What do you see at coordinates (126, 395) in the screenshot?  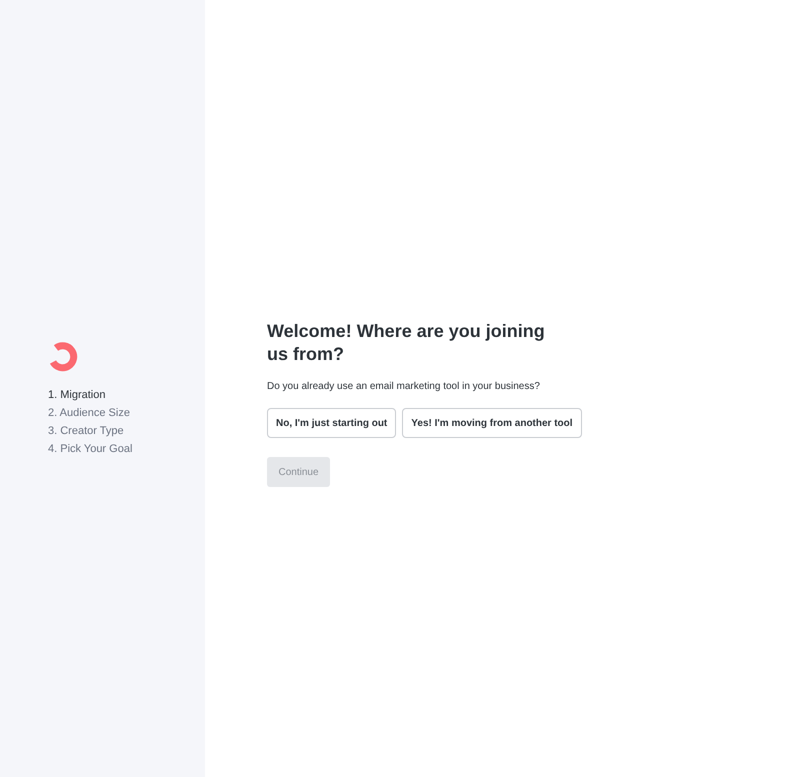 I see `step-item: 1. Migration` at bounding box center [126, 395].